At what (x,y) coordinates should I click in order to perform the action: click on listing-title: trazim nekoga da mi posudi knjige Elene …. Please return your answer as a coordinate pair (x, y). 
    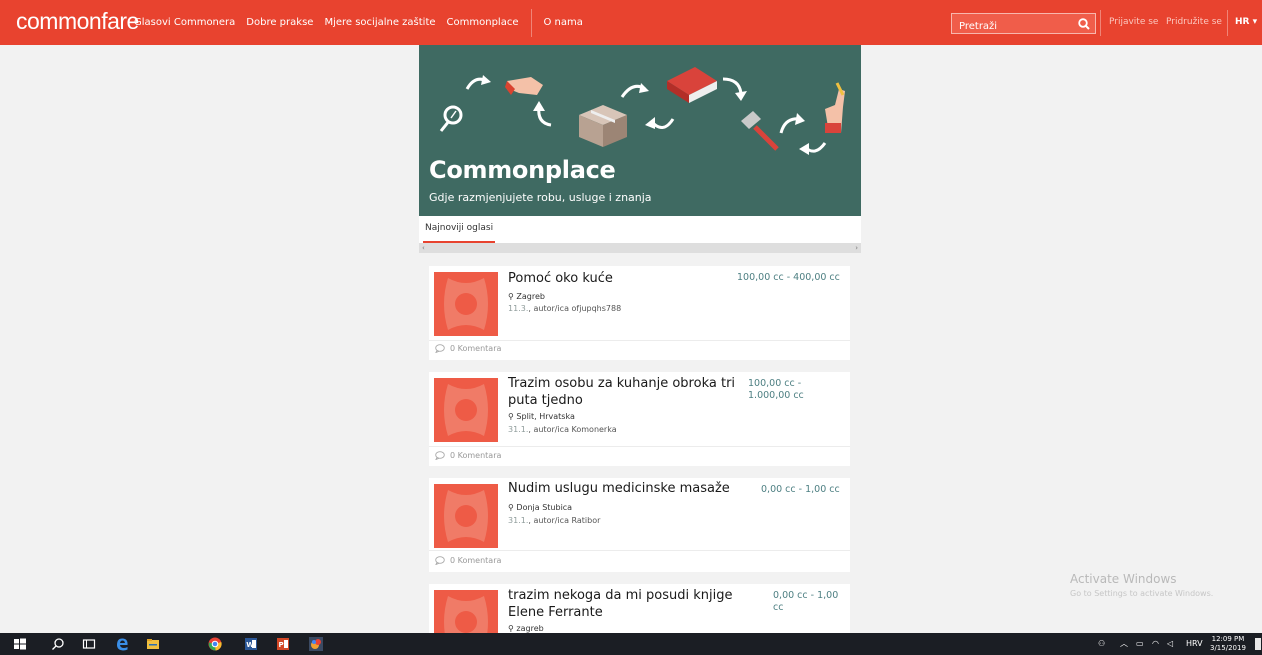
    Looking at the image, I should click on (636, 604).